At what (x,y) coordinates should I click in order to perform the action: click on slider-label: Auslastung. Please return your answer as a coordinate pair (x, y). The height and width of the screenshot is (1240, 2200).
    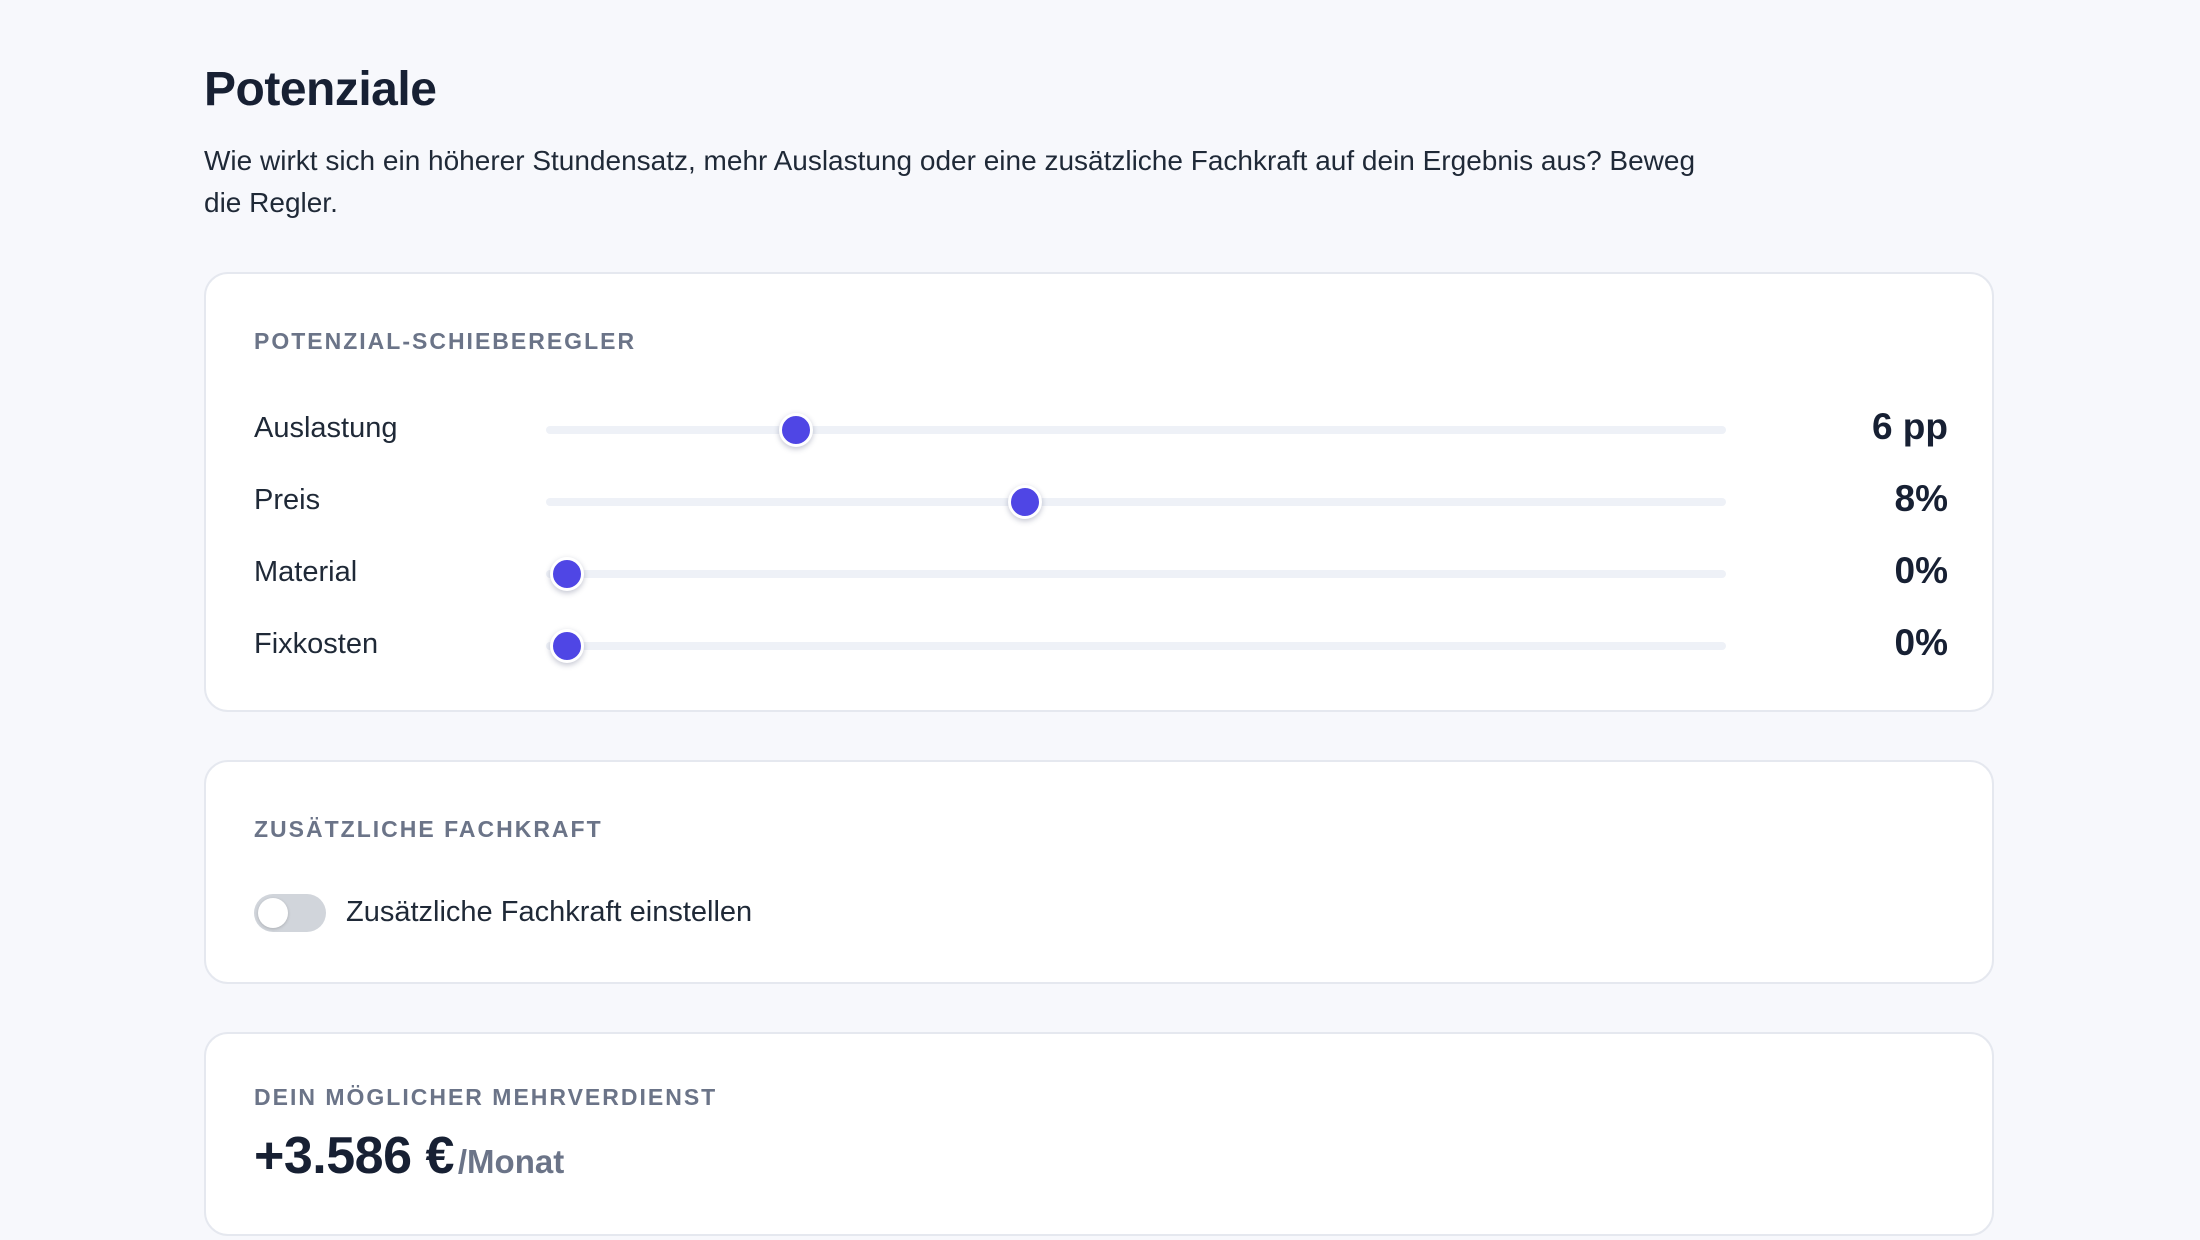
    Looking at the image, I should click on (326, 428).